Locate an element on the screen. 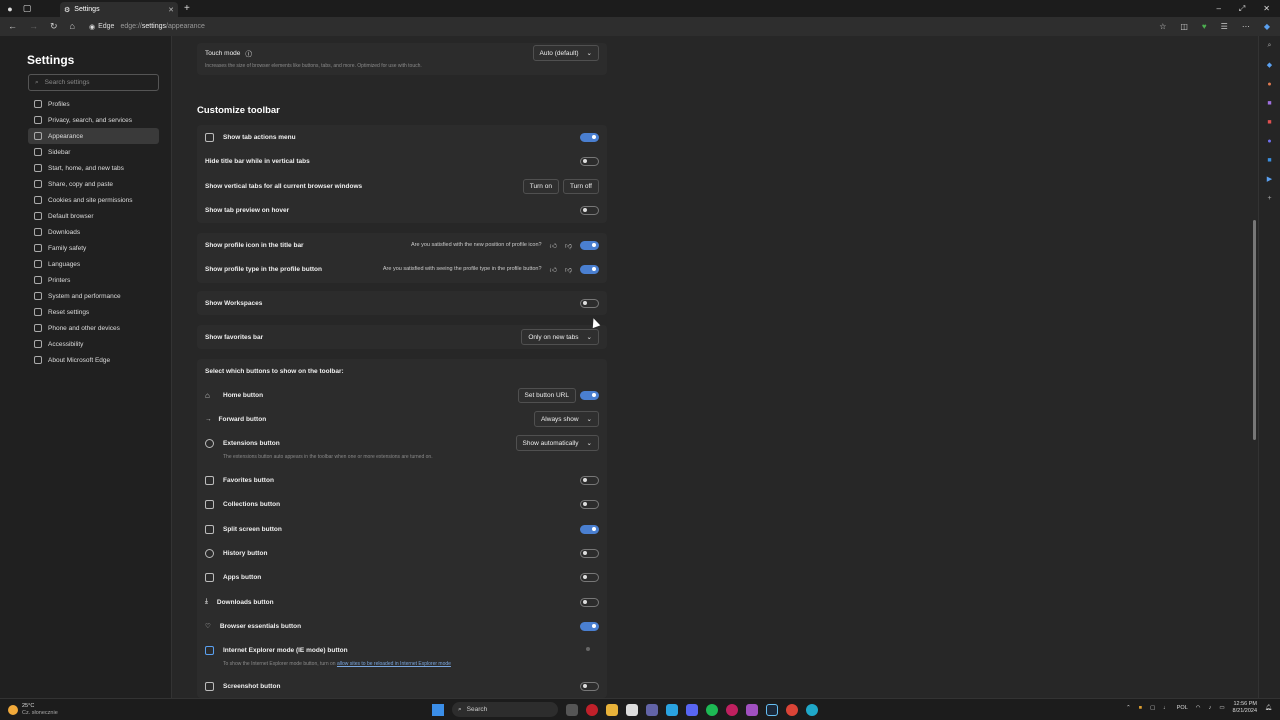 Image resolution: width=1280 pixels, height=720 pixels. start-button-icon is located at coordinates (438, 709).